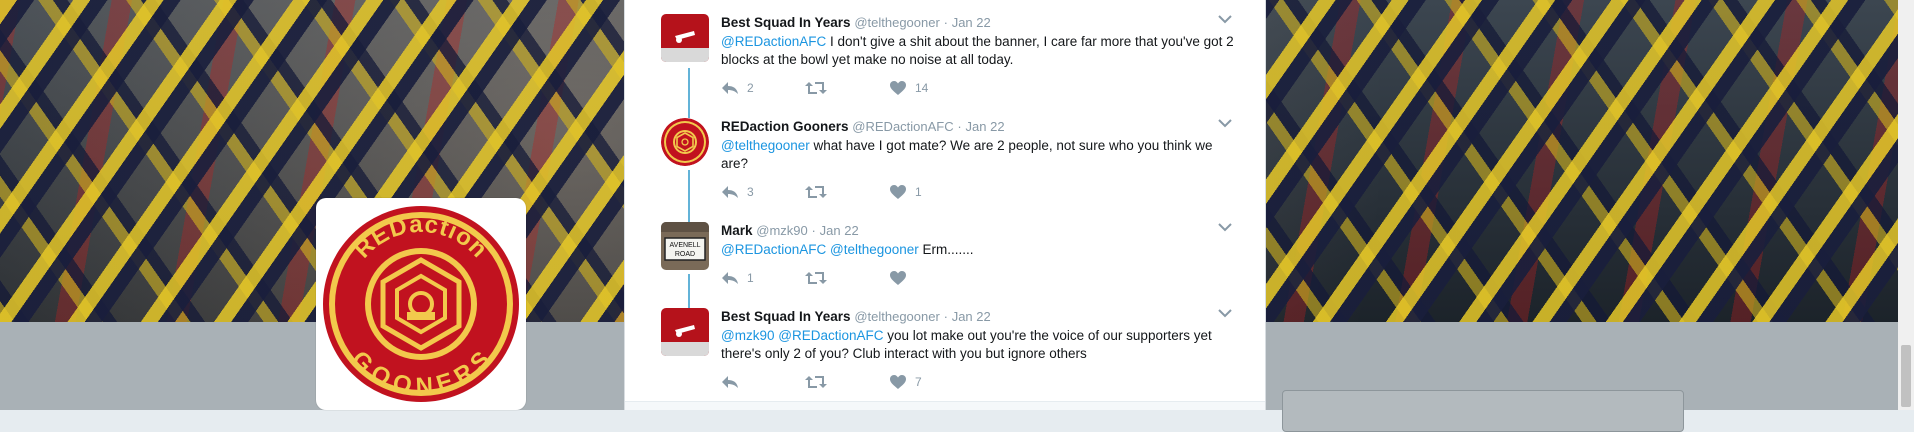 The image size is (1914, 432). I want to click on sign-text-line-2: ROAD, so click(685, 254).